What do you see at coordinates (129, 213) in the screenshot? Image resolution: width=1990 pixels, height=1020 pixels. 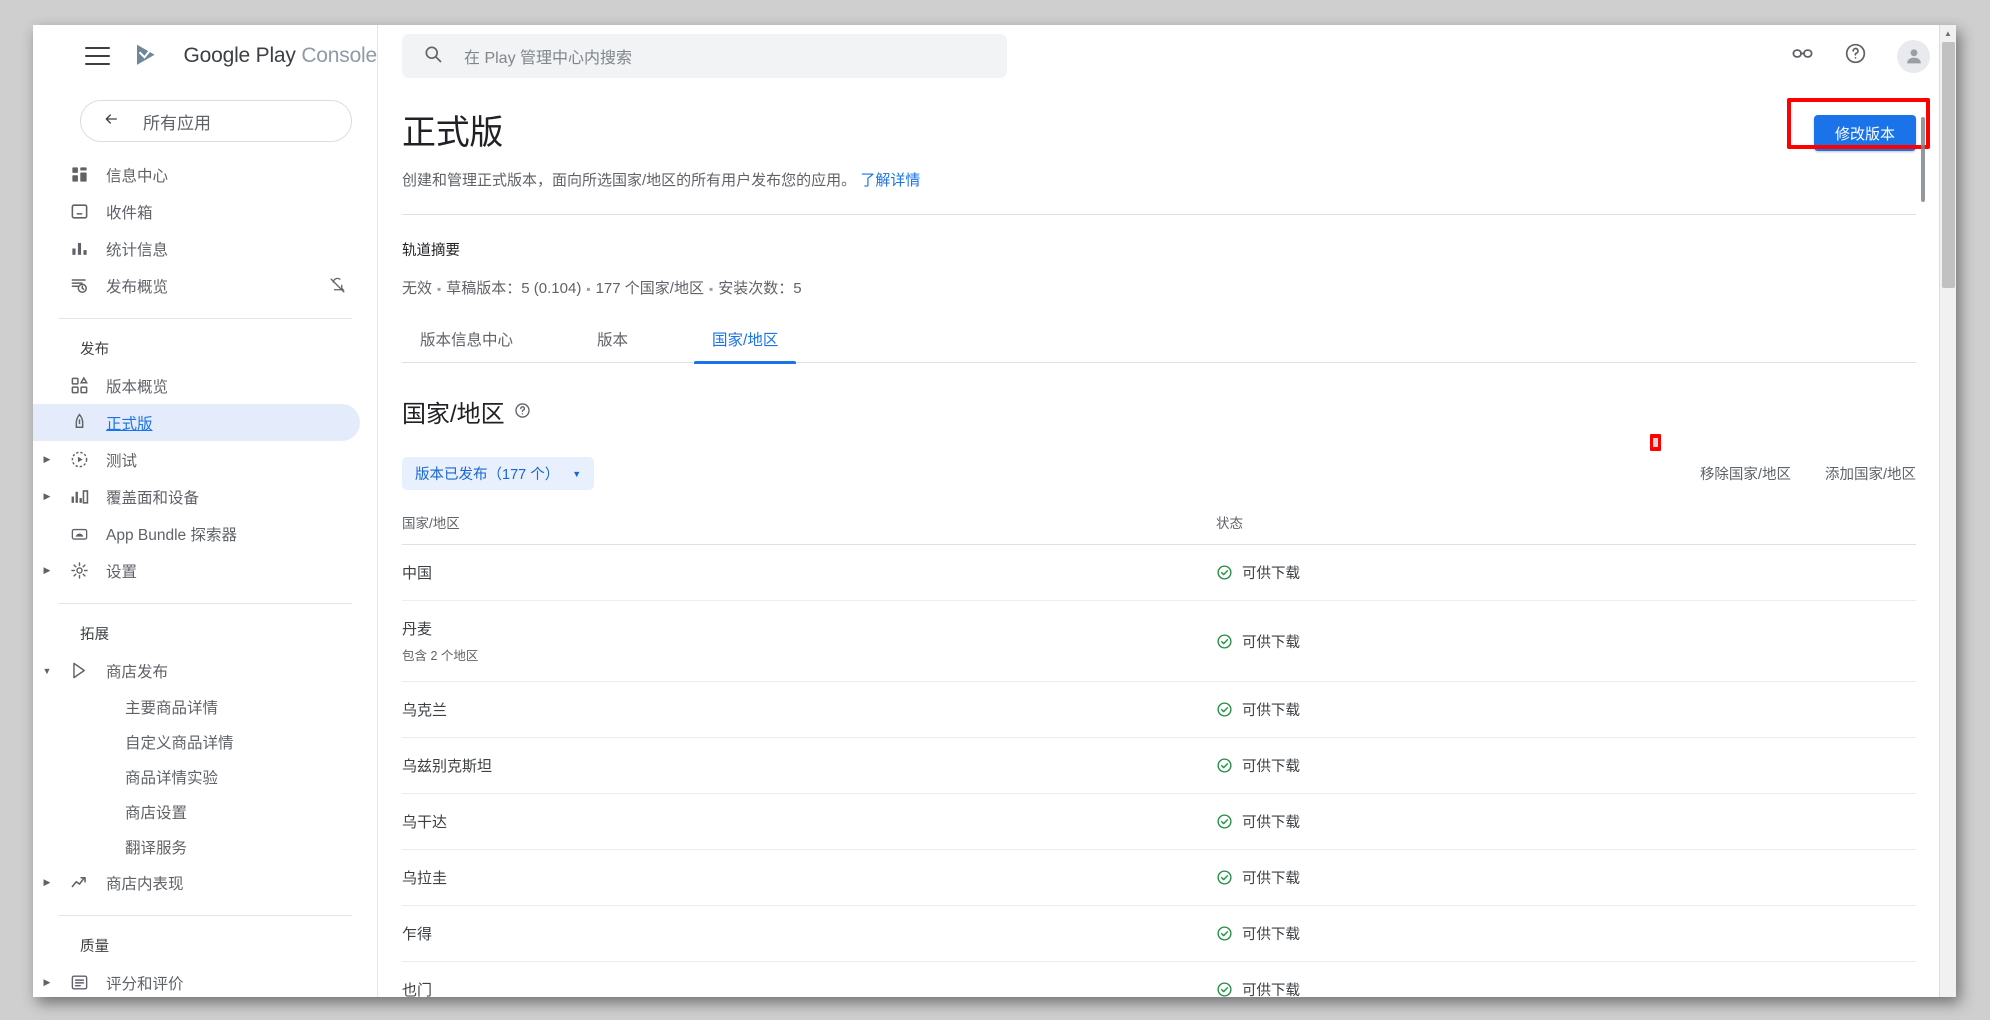 I see `sidebar-item-label: 收件箱` at bounding box center [129, 213].